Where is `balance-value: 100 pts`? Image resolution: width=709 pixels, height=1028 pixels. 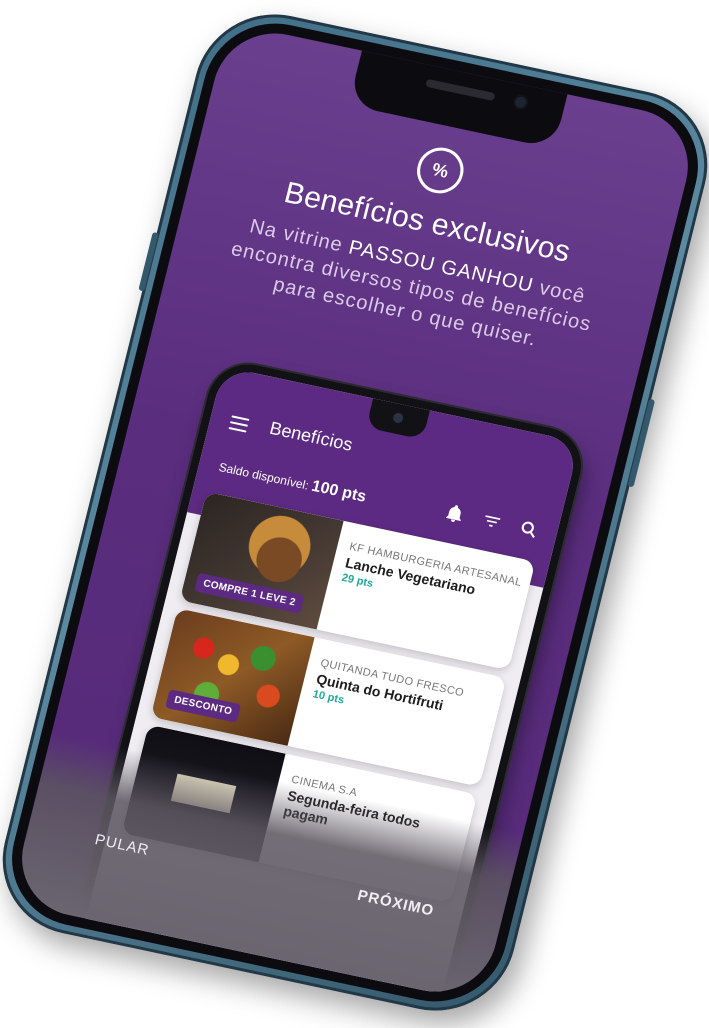
balance-value: 100 pts is located at coordinates (338, 491).